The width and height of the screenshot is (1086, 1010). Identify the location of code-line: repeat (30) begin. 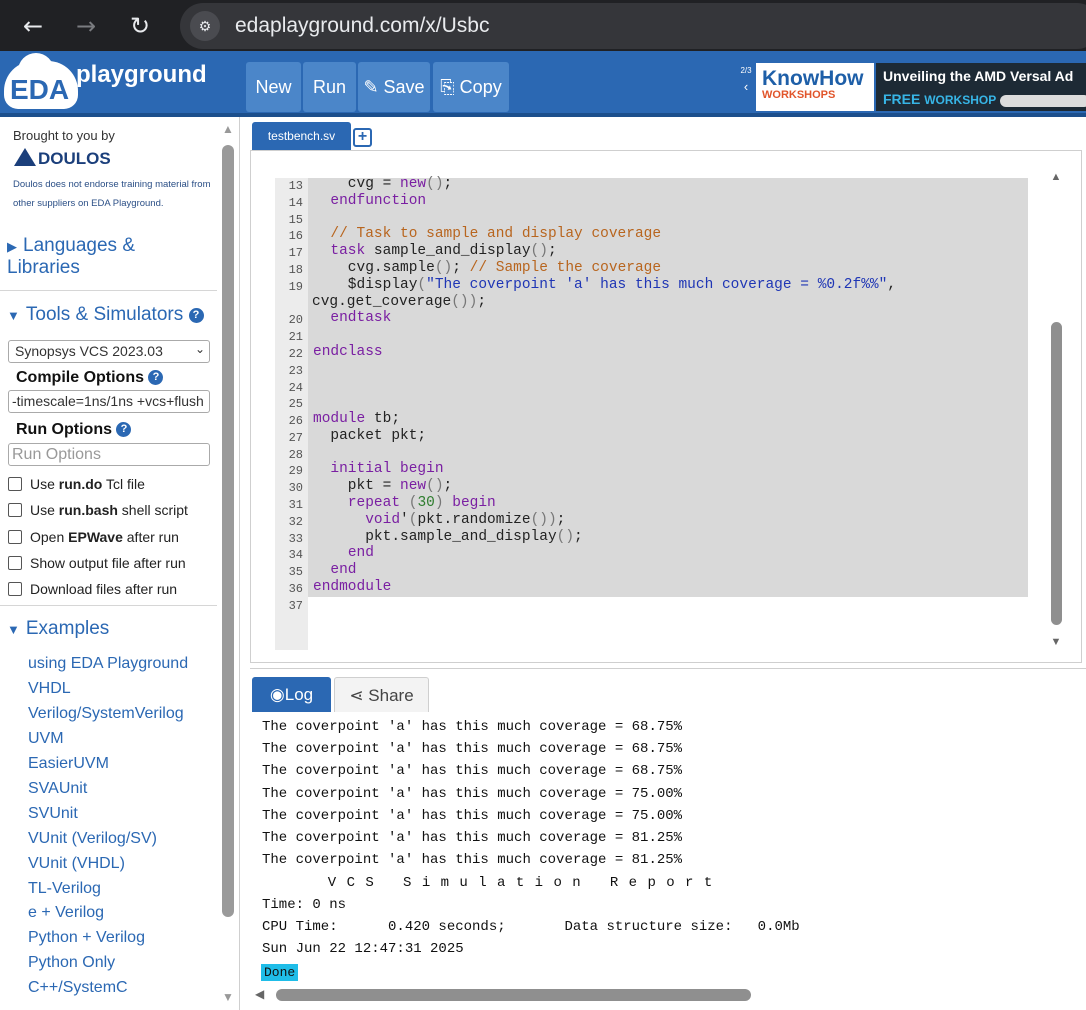
(404, 503).